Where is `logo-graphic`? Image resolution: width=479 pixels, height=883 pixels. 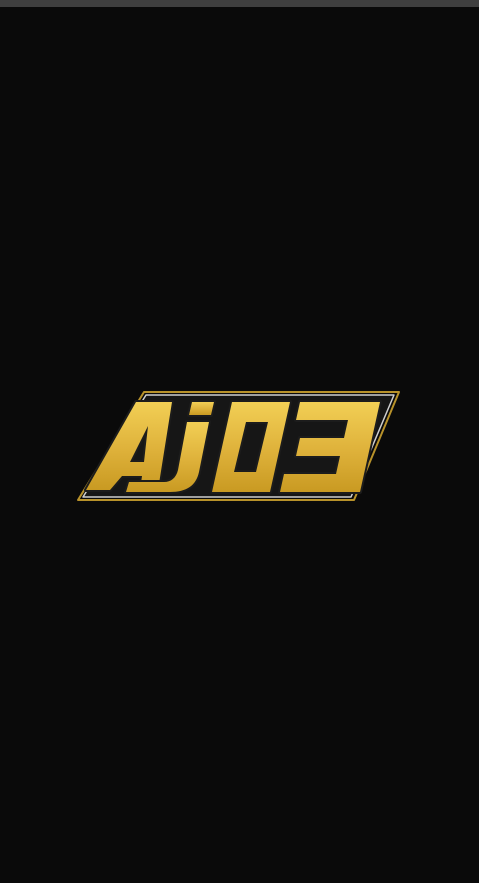
logo-graphic is located at coordinates (238, 446).